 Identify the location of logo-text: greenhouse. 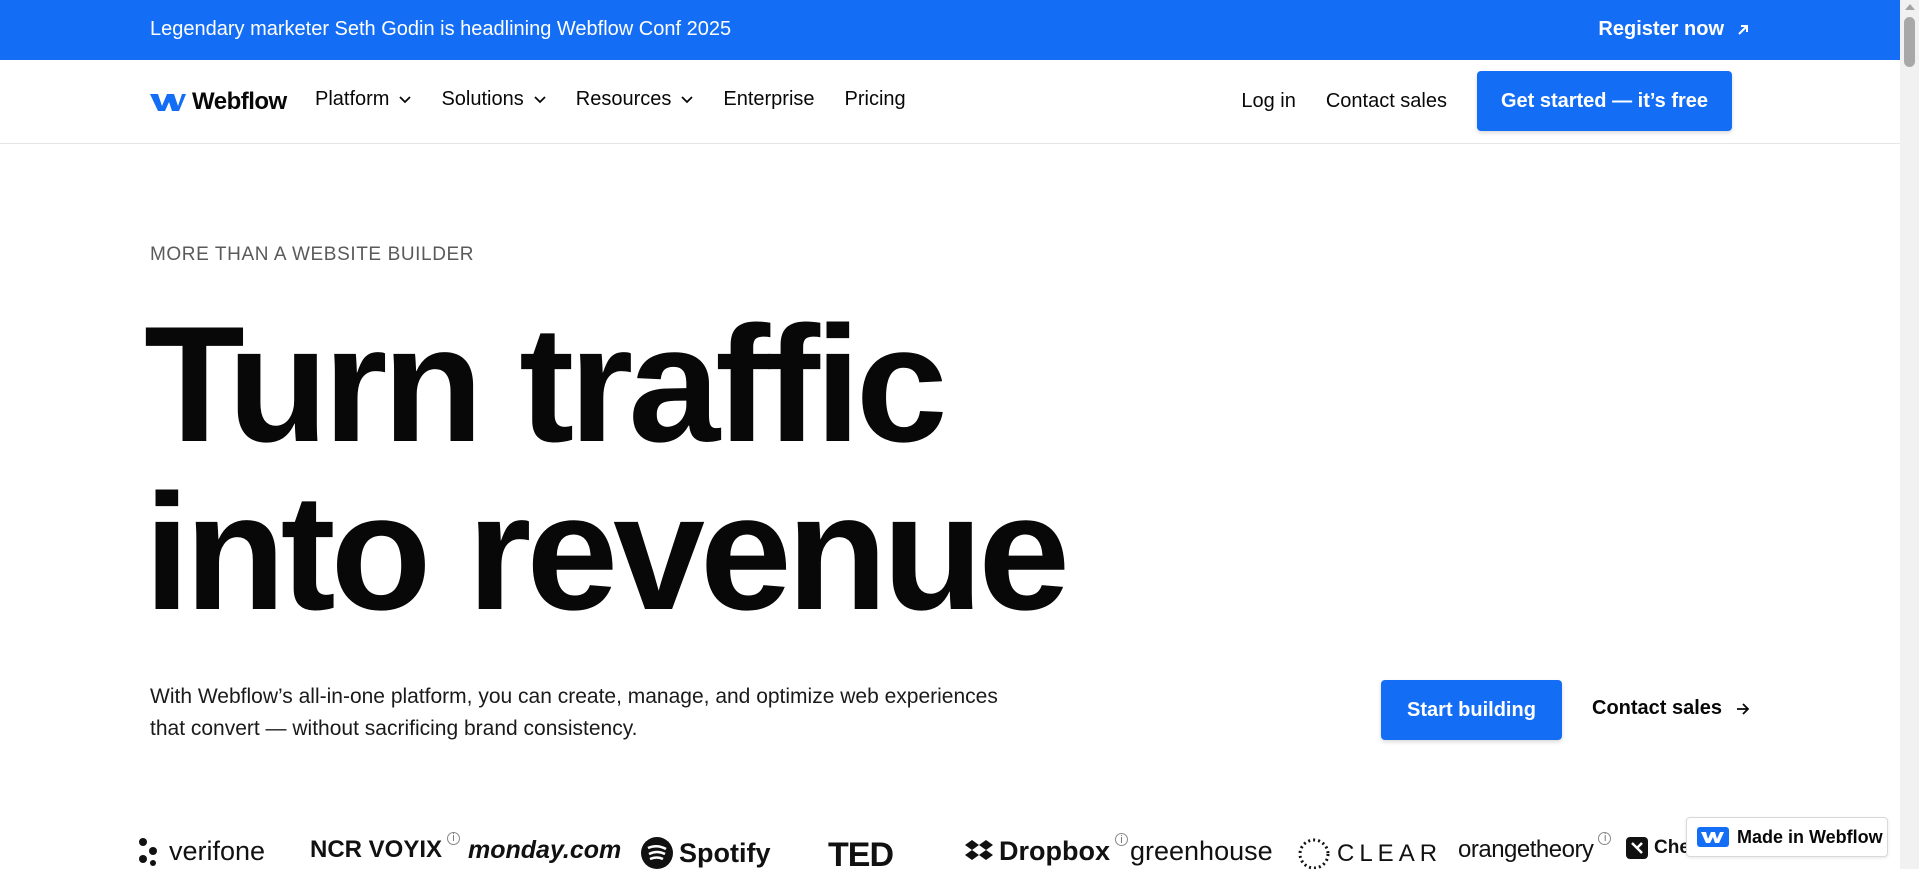
(1201, 851).